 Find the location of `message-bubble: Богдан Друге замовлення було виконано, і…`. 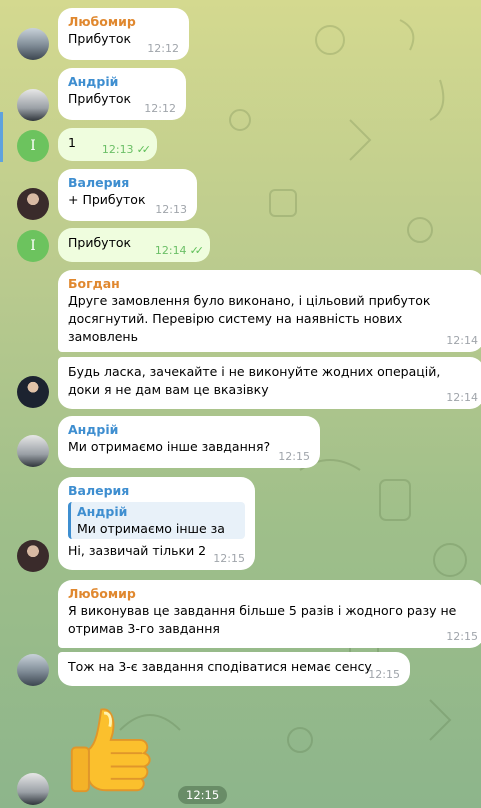

message-bubble: Богдан Друге замовлення було виконано, і… is located at coordinates (269, 311).